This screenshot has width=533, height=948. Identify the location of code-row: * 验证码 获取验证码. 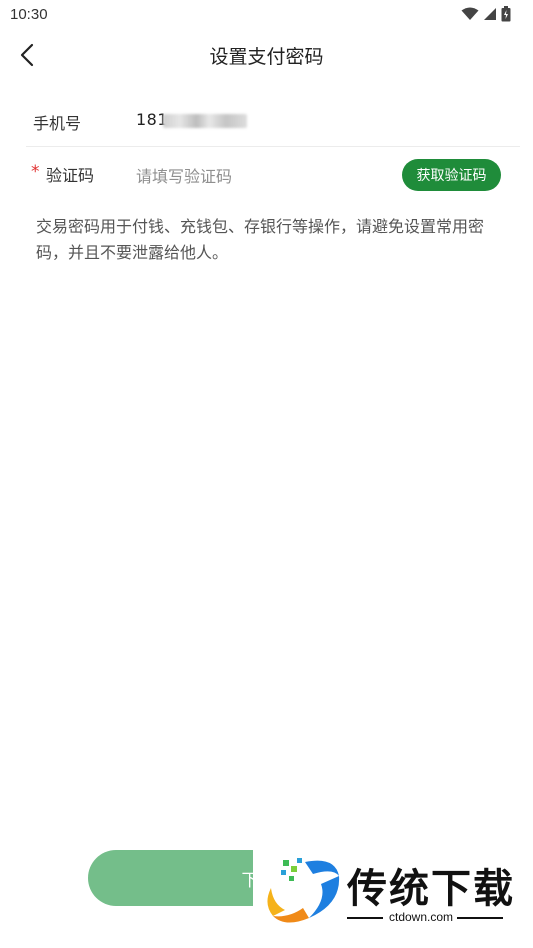
(273, 175).